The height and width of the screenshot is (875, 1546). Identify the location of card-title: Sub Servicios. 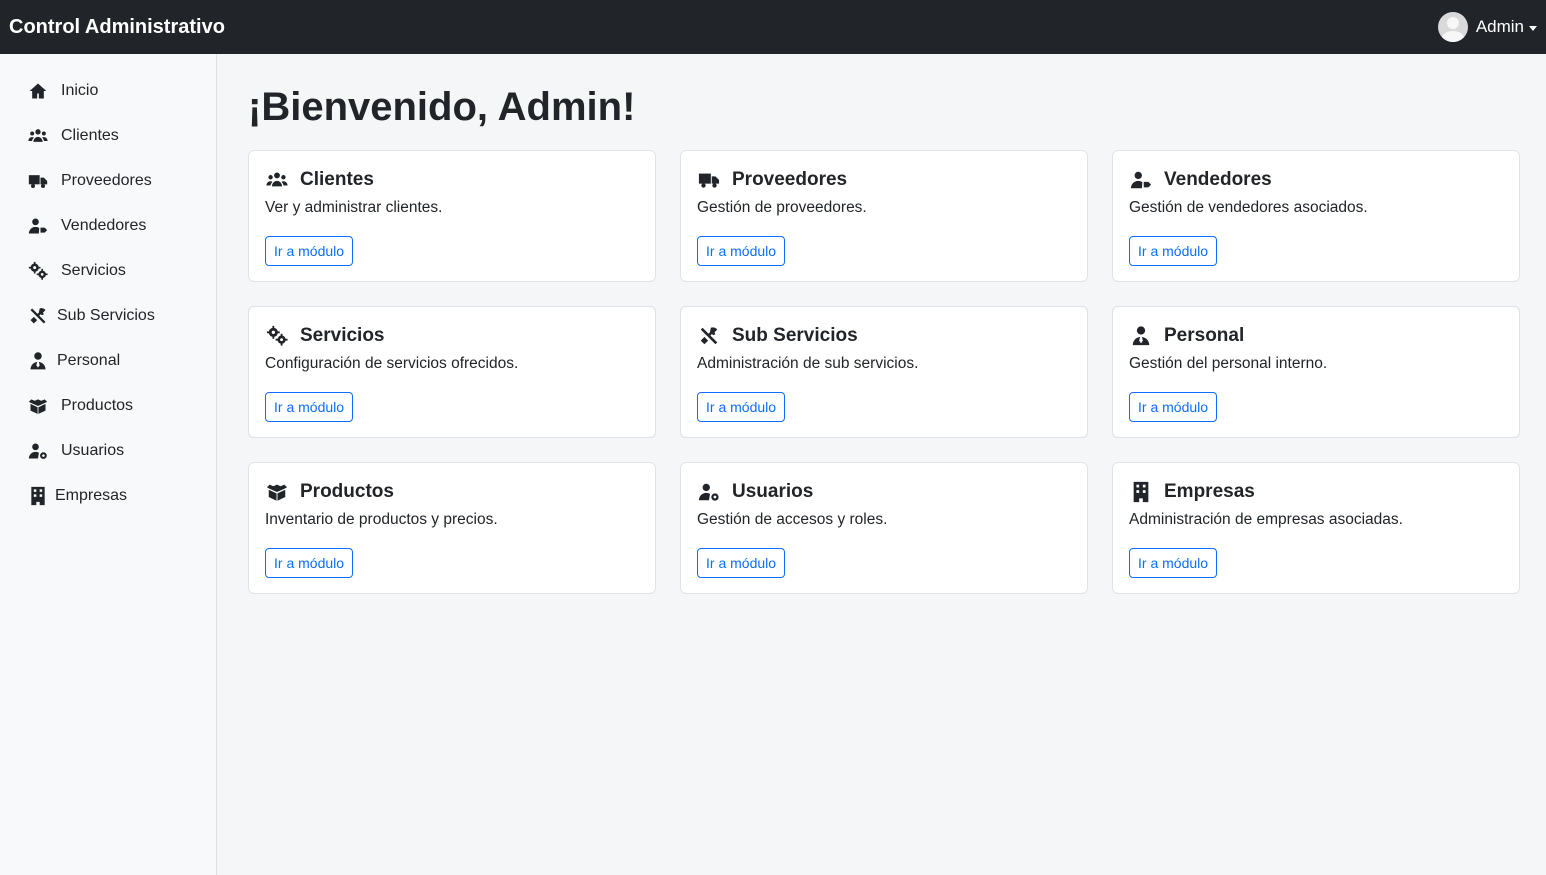
(795, 335).